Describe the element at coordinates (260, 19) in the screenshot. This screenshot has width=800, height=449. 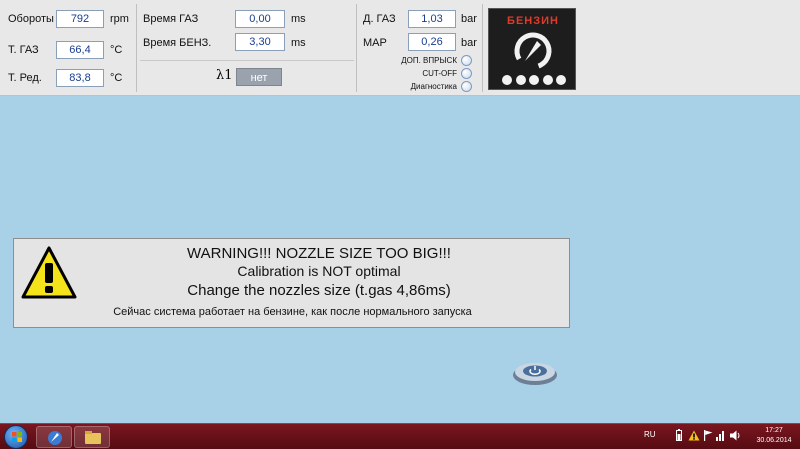
I see `gas-time-field: 0,00` at that location.